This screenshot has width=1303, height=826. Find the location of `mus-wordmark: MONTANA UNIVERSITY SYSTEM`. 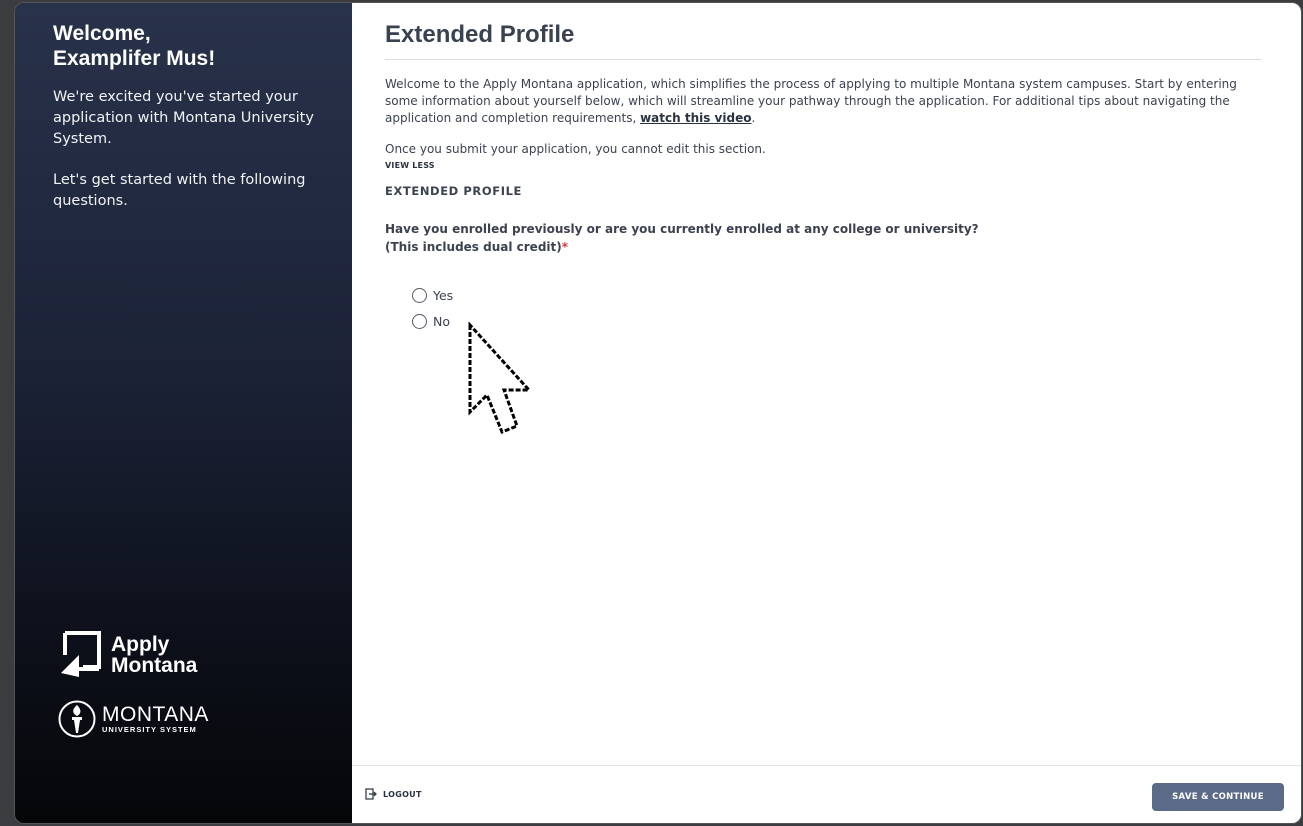

mus-wordmark: MONTANA UNIVERSITY SYSTEM is located at coordinates (155, 718).